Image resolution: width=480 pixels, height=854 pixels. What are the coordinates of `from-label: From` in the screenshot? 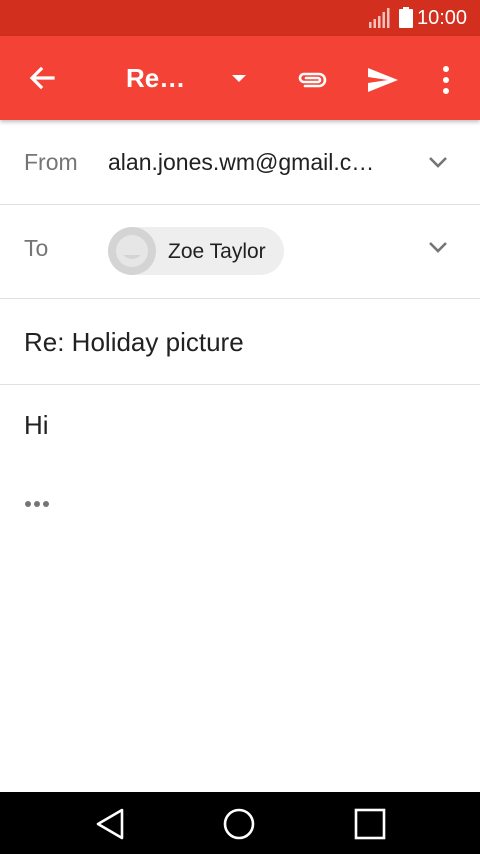 It's located at (51, 162).